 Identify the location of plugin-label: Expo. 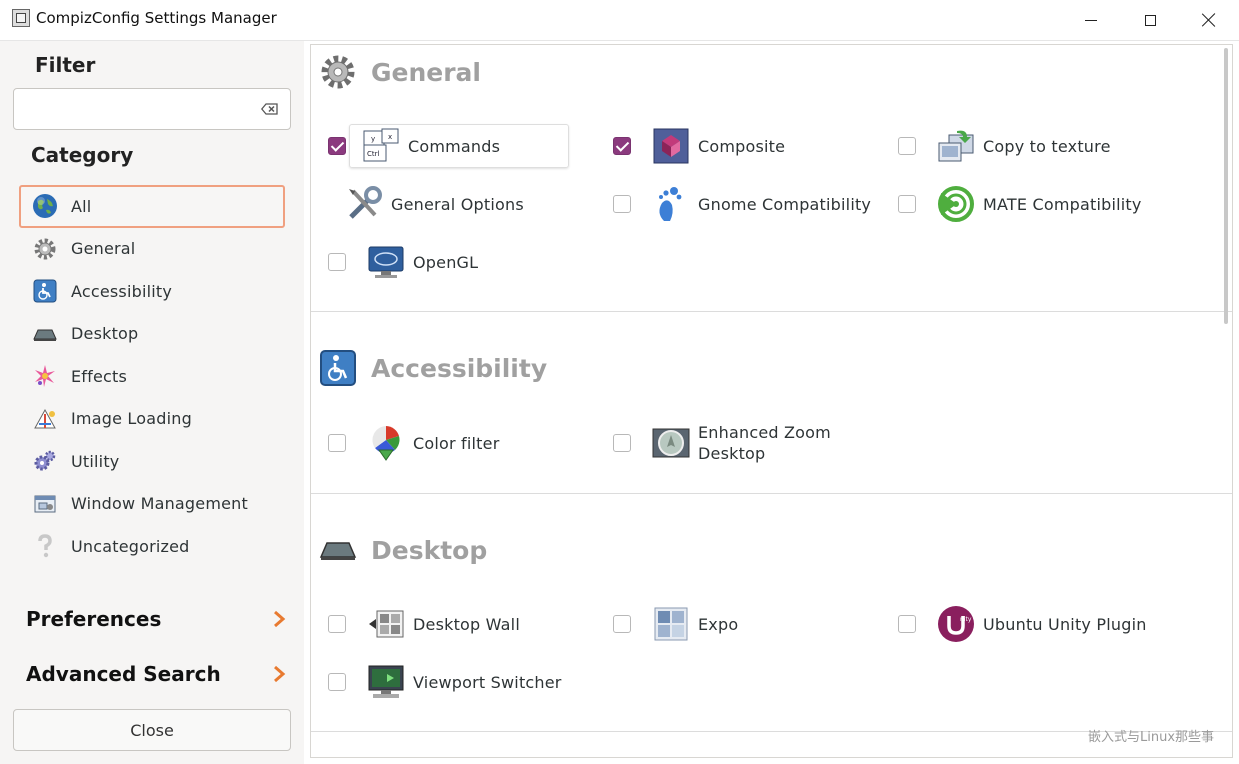
(718, 624).